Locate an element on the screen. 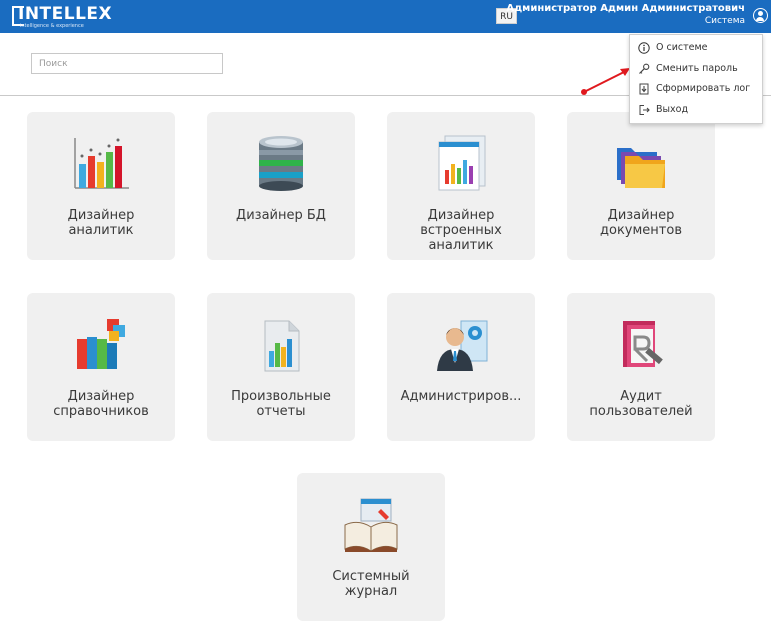 The width and height of the screenshot is (771, 630). info-icon is located at coordinates (644, 48).